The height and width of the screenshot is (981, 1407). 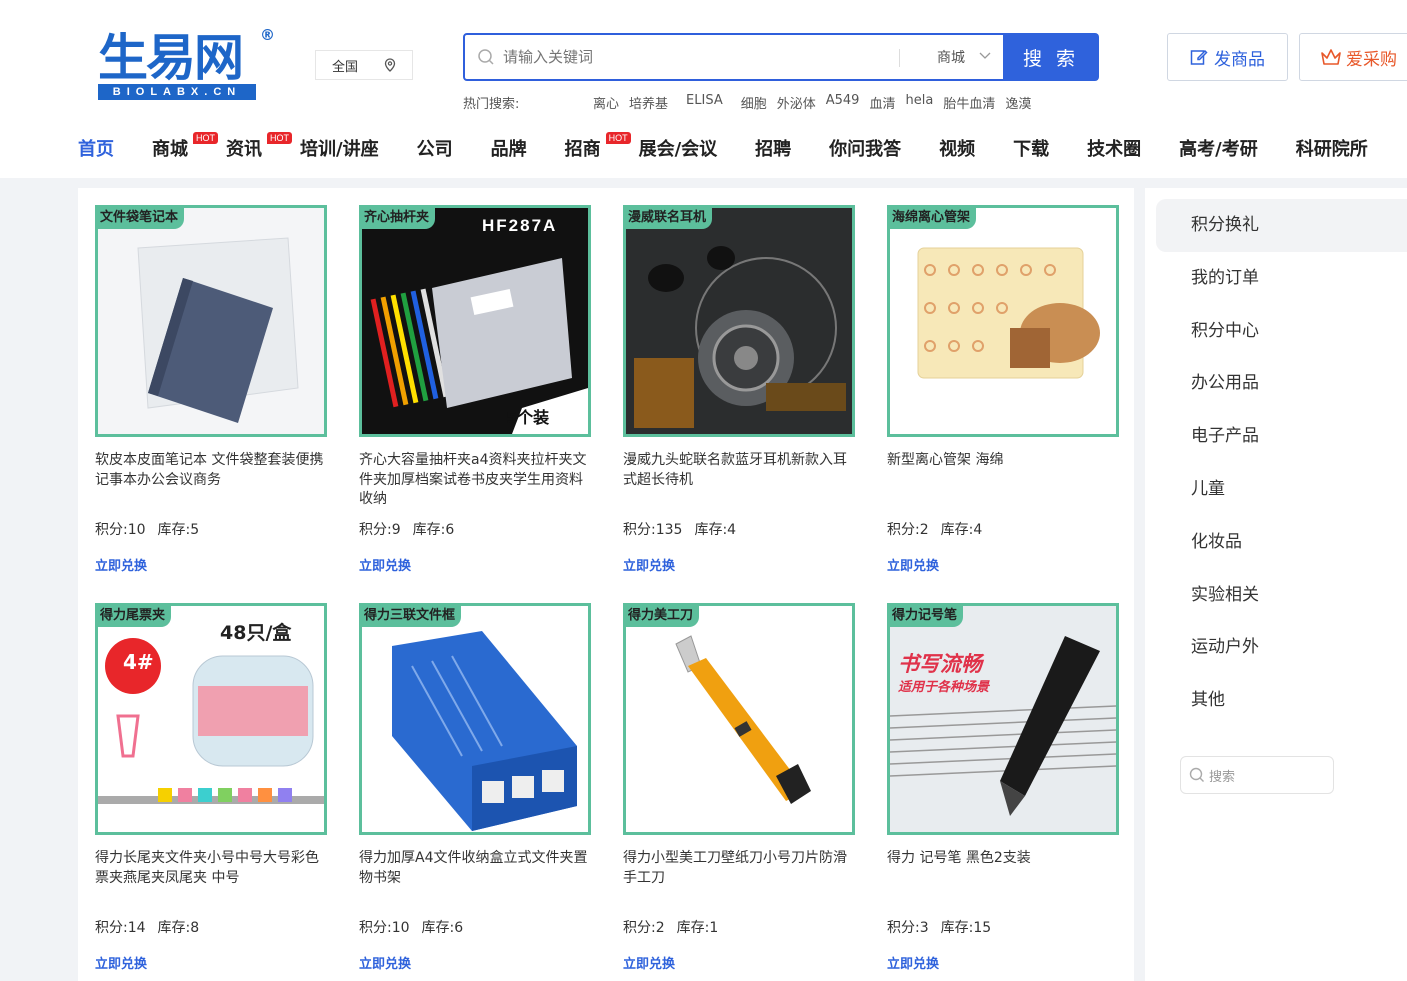 What do you see at coordinates (364, 65) in the screenshot?
I see `region-selector: 全国` at bounding box center [364, 65].